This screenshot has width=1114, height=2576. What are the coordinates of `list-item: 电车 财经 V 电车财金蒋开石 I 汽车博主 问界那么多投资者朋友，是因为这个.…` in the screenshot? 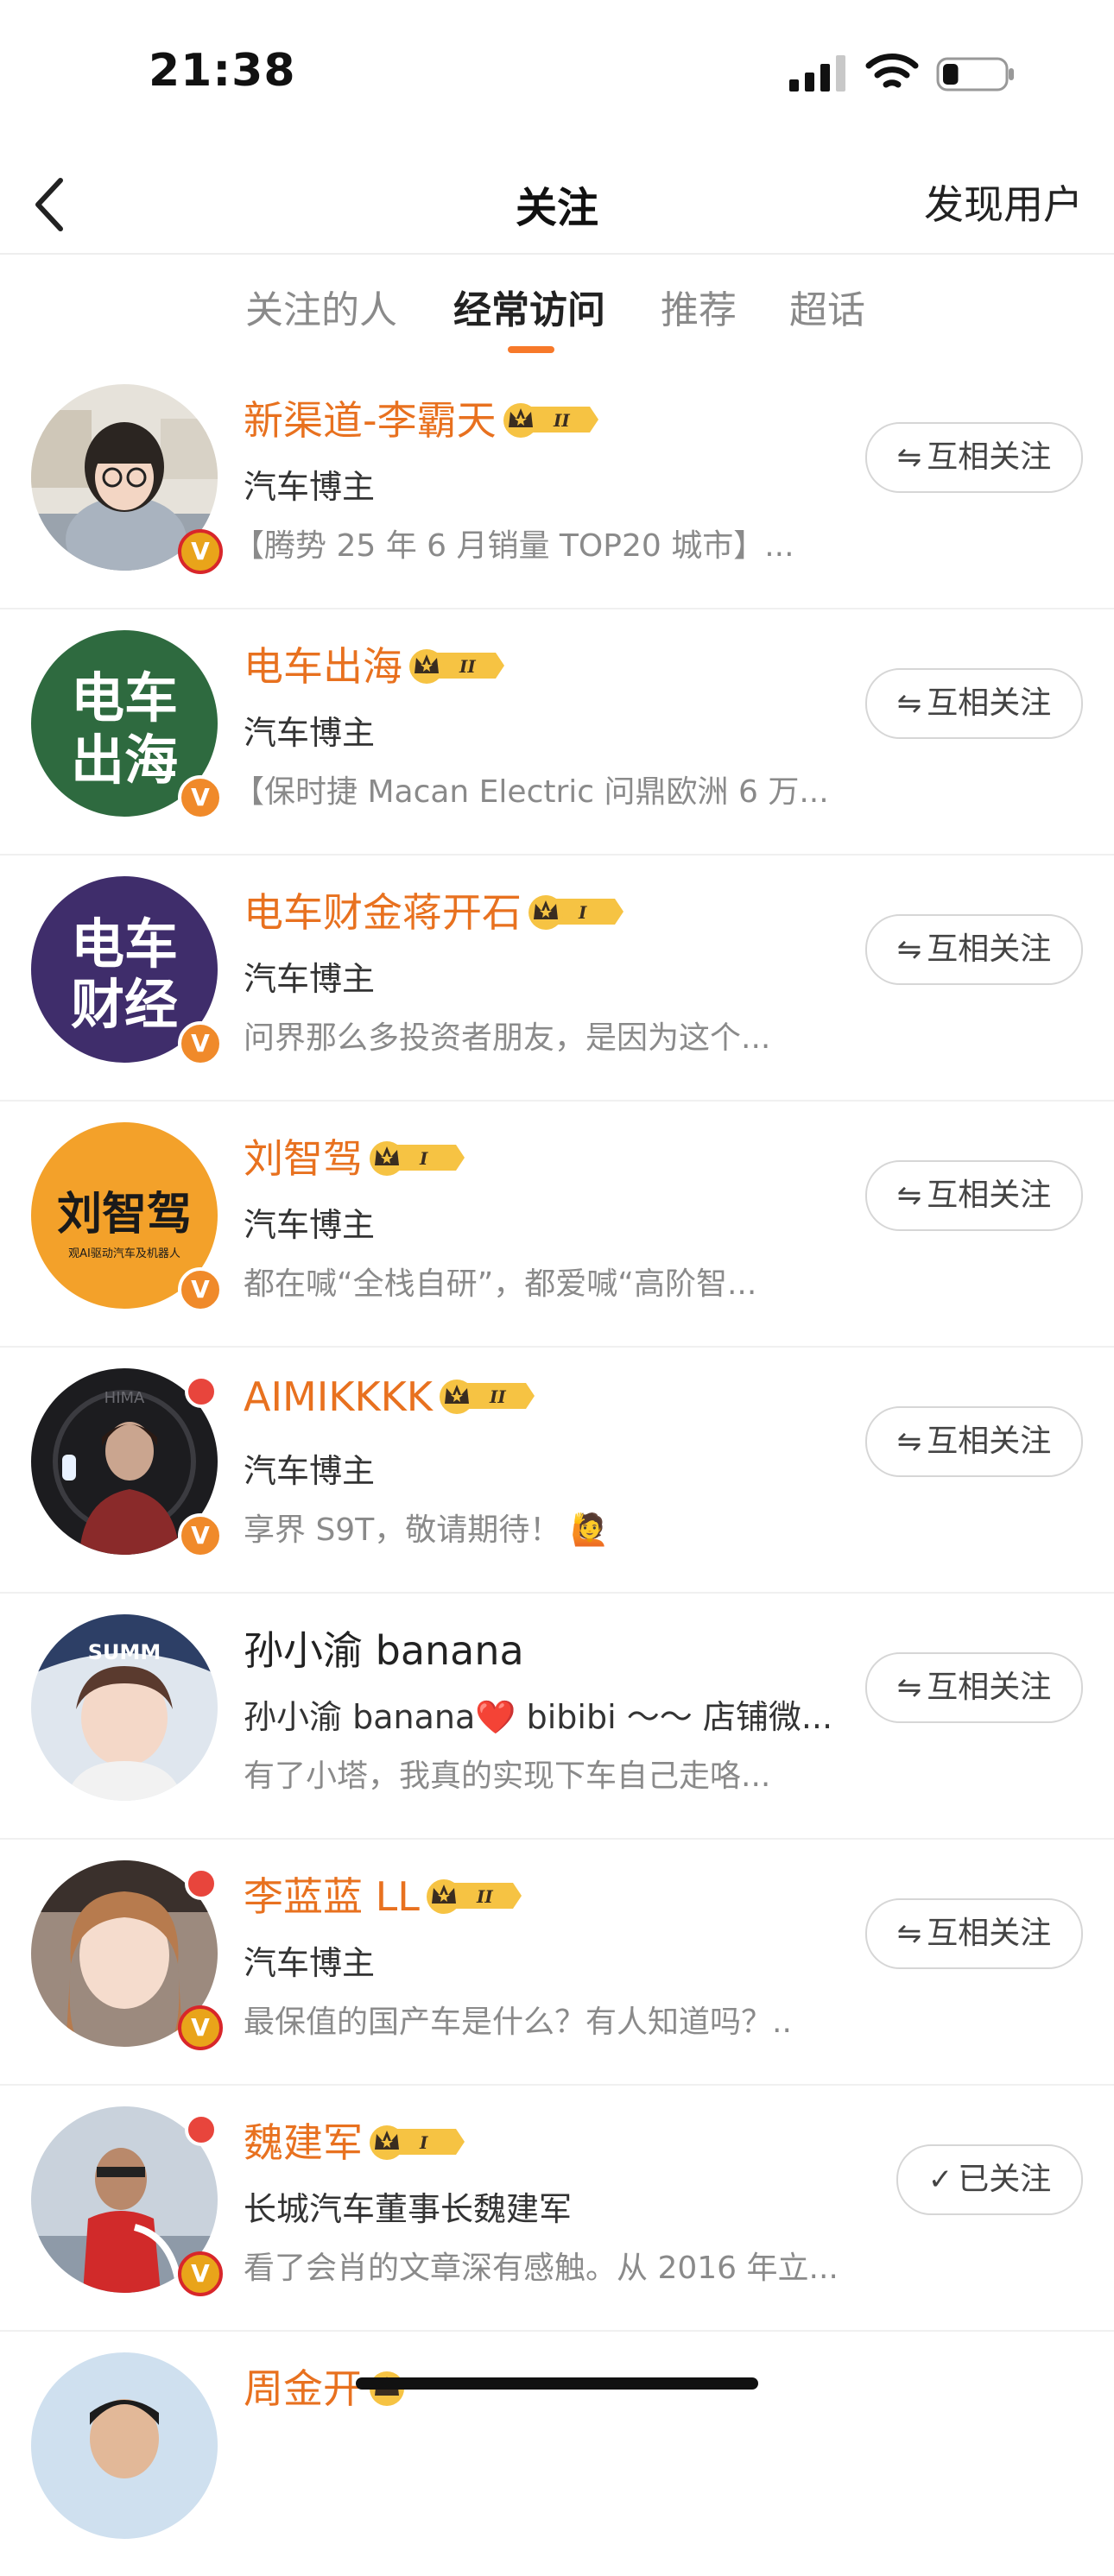 It's located at (557, 979).